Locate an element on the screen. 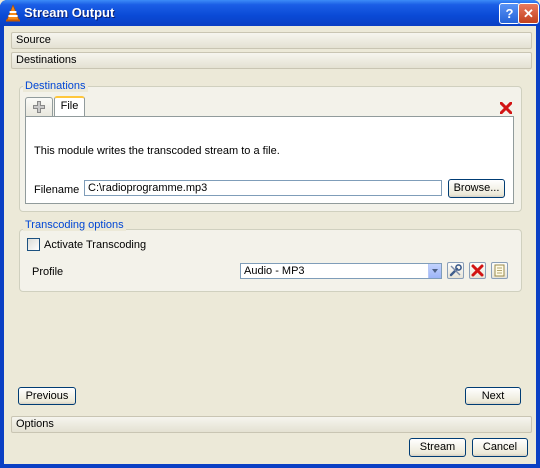  new-profile-icon is located at coordinates (499, 270).